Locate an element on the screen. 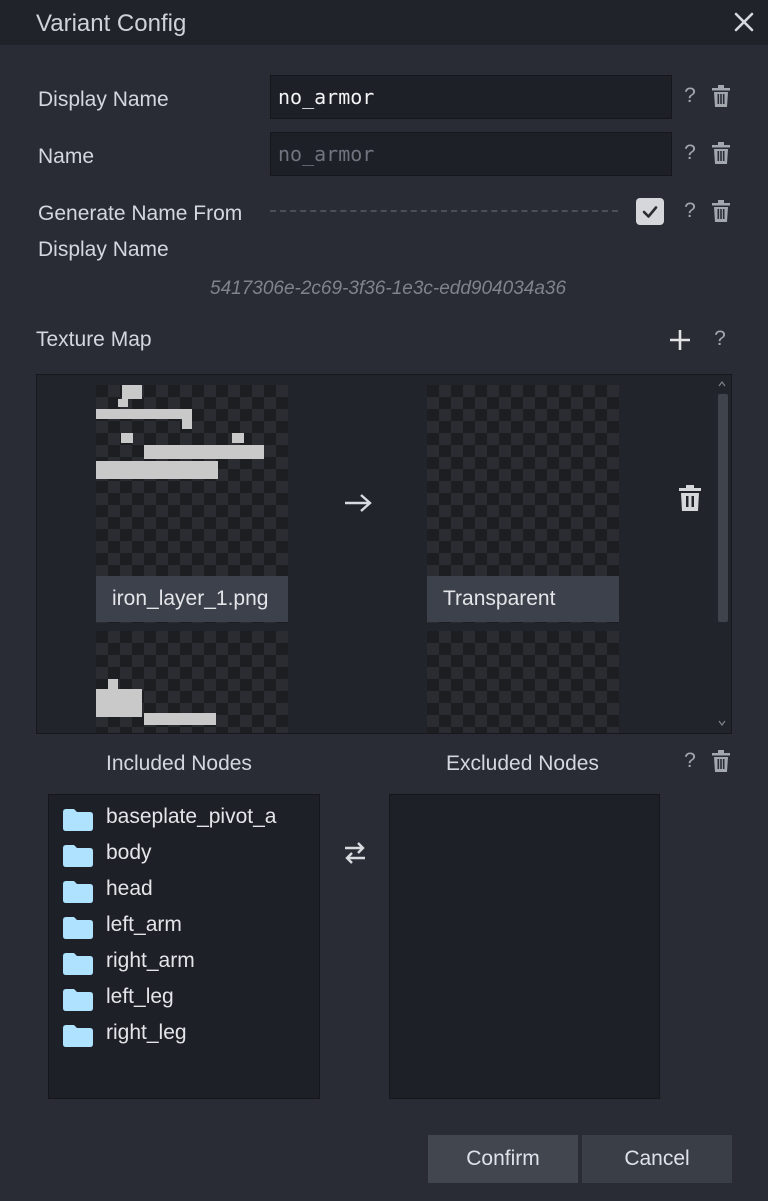  display-name-help-icon: ? is located at coordinates (690, 96).